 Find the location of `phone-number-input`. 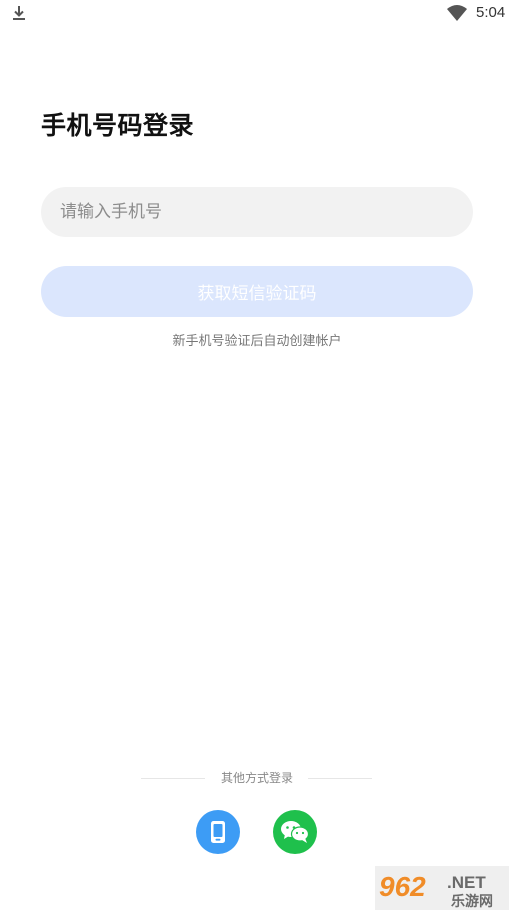

phone-number-input is located at coordinates (257, 212).